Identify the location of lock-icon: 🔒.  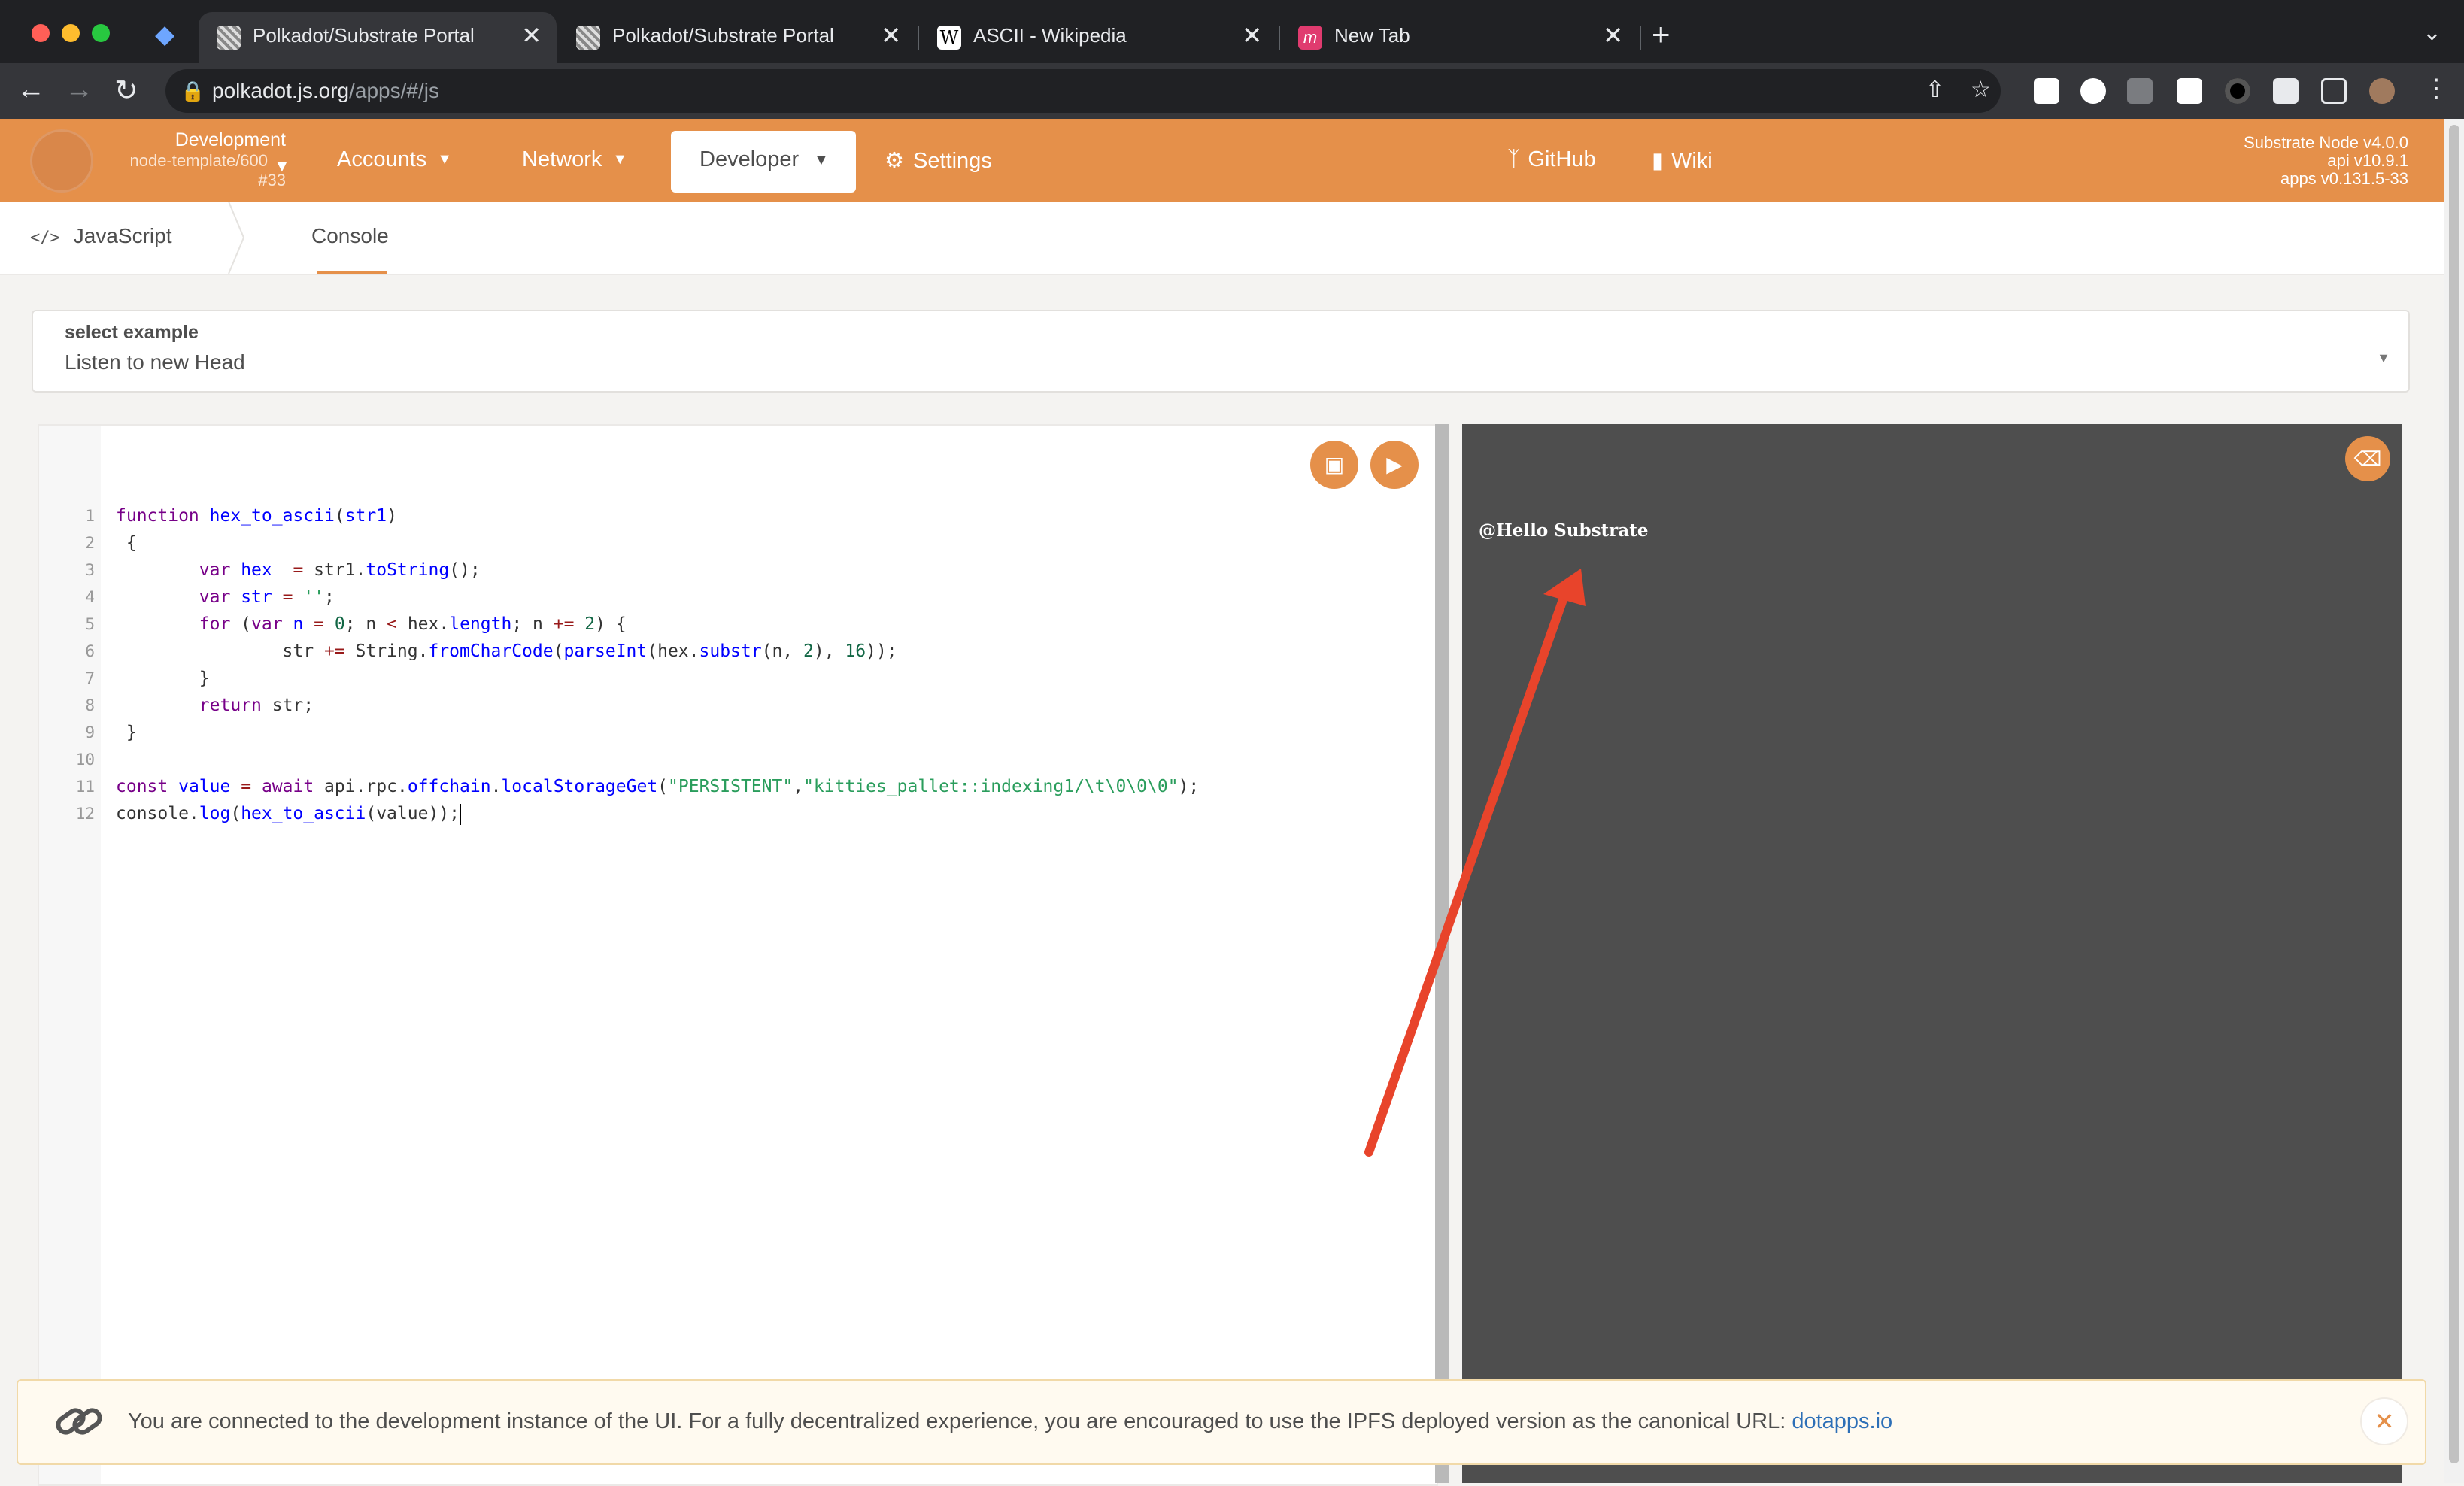
(193, 91).